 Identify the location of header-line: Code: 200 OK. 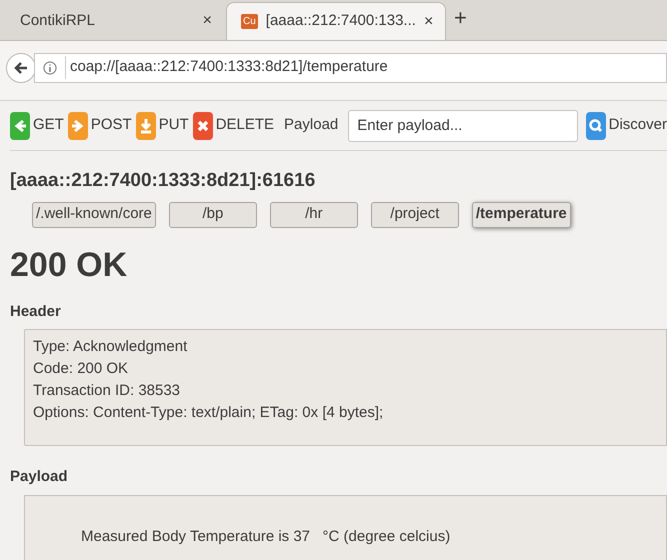
(81, 369).